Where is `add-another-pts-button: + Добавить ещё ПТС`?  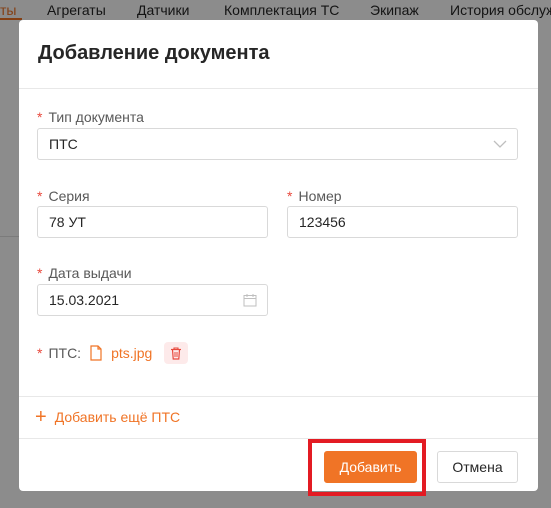 add-another-pts-button: + Добавить ещё ПТС is located at coordinates (107, 417).